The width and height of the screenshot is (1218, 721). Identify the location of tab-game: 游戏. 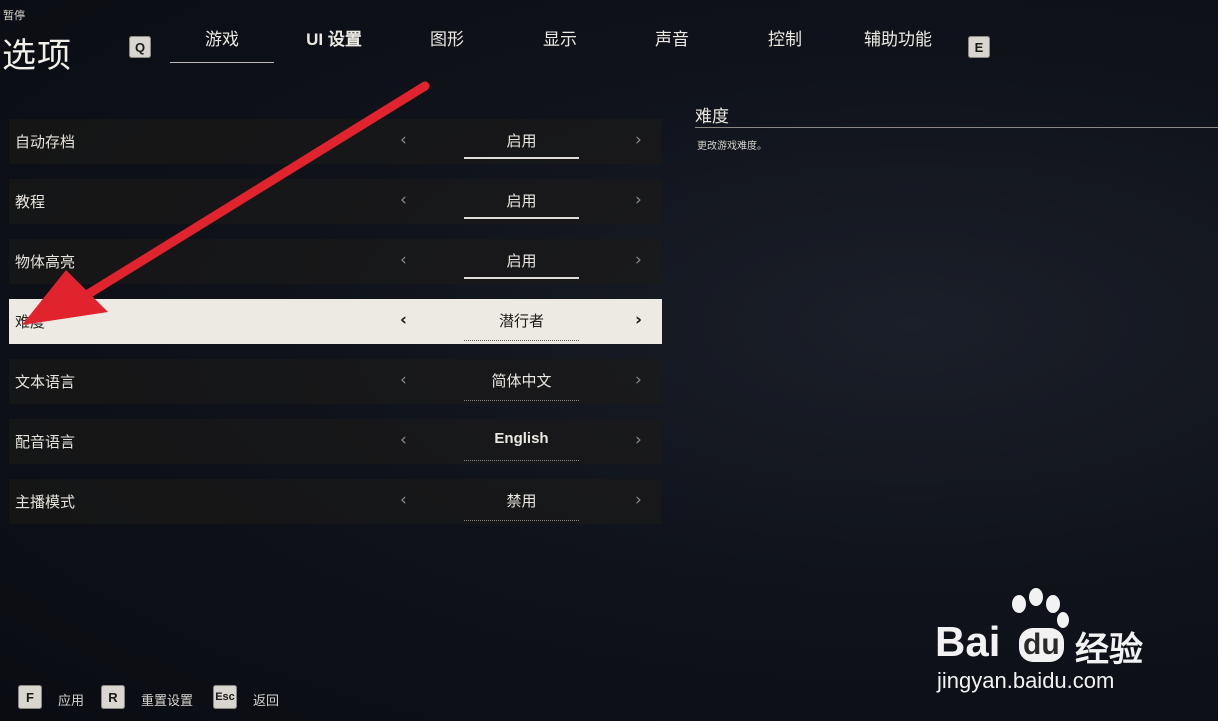
(222, 45).